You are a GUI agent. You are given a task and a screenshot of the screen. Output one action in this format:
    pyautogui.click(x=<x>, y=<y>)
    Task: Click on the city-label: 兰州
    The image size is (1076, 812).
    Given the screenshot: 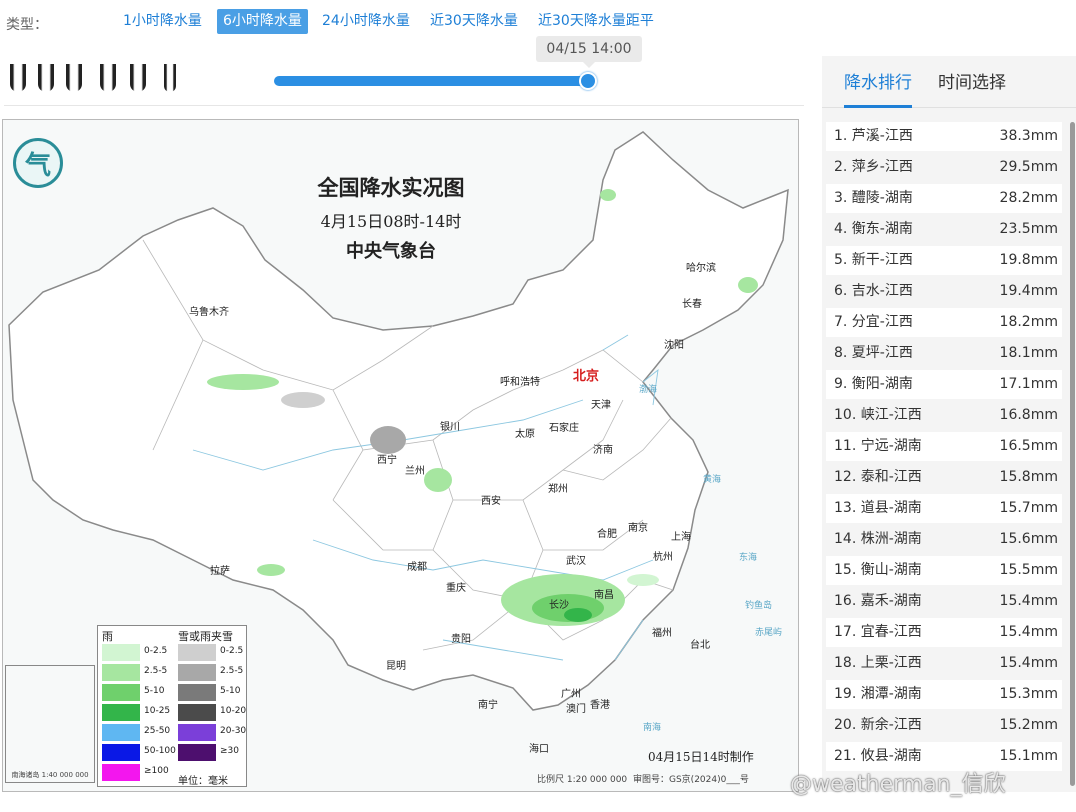 What is the action you would take?
    pyautogui.click(x=415, y=471)
    